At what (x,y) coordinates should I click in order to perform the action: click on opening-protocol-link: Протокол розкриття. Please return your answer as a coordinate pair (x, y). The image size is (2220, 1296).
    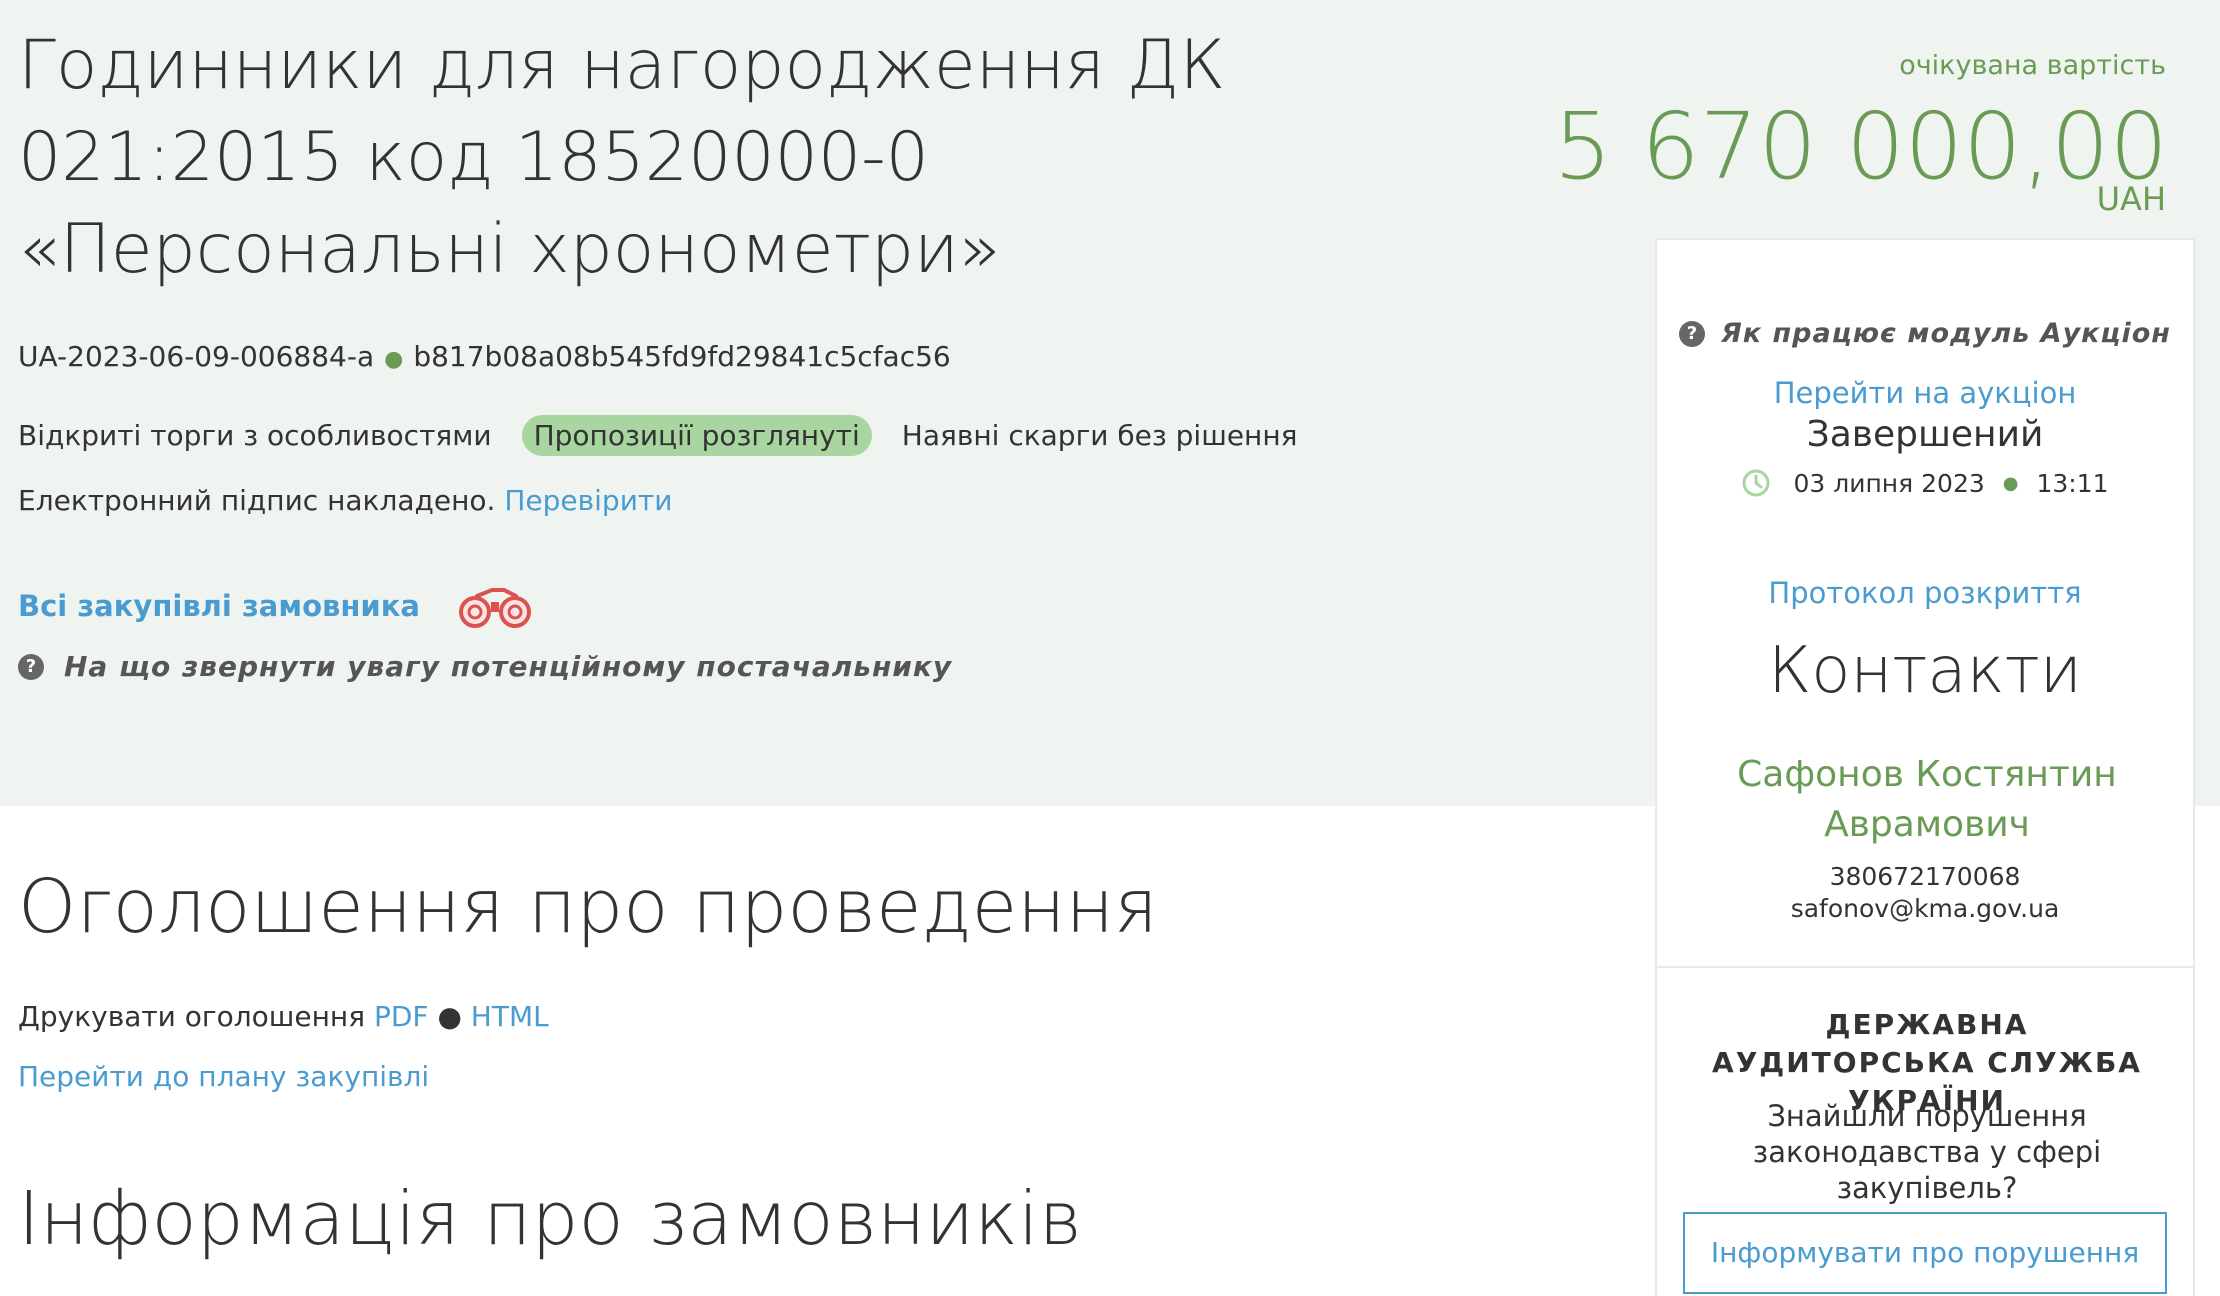
    Looking at the image, I should click on (1925, 593).